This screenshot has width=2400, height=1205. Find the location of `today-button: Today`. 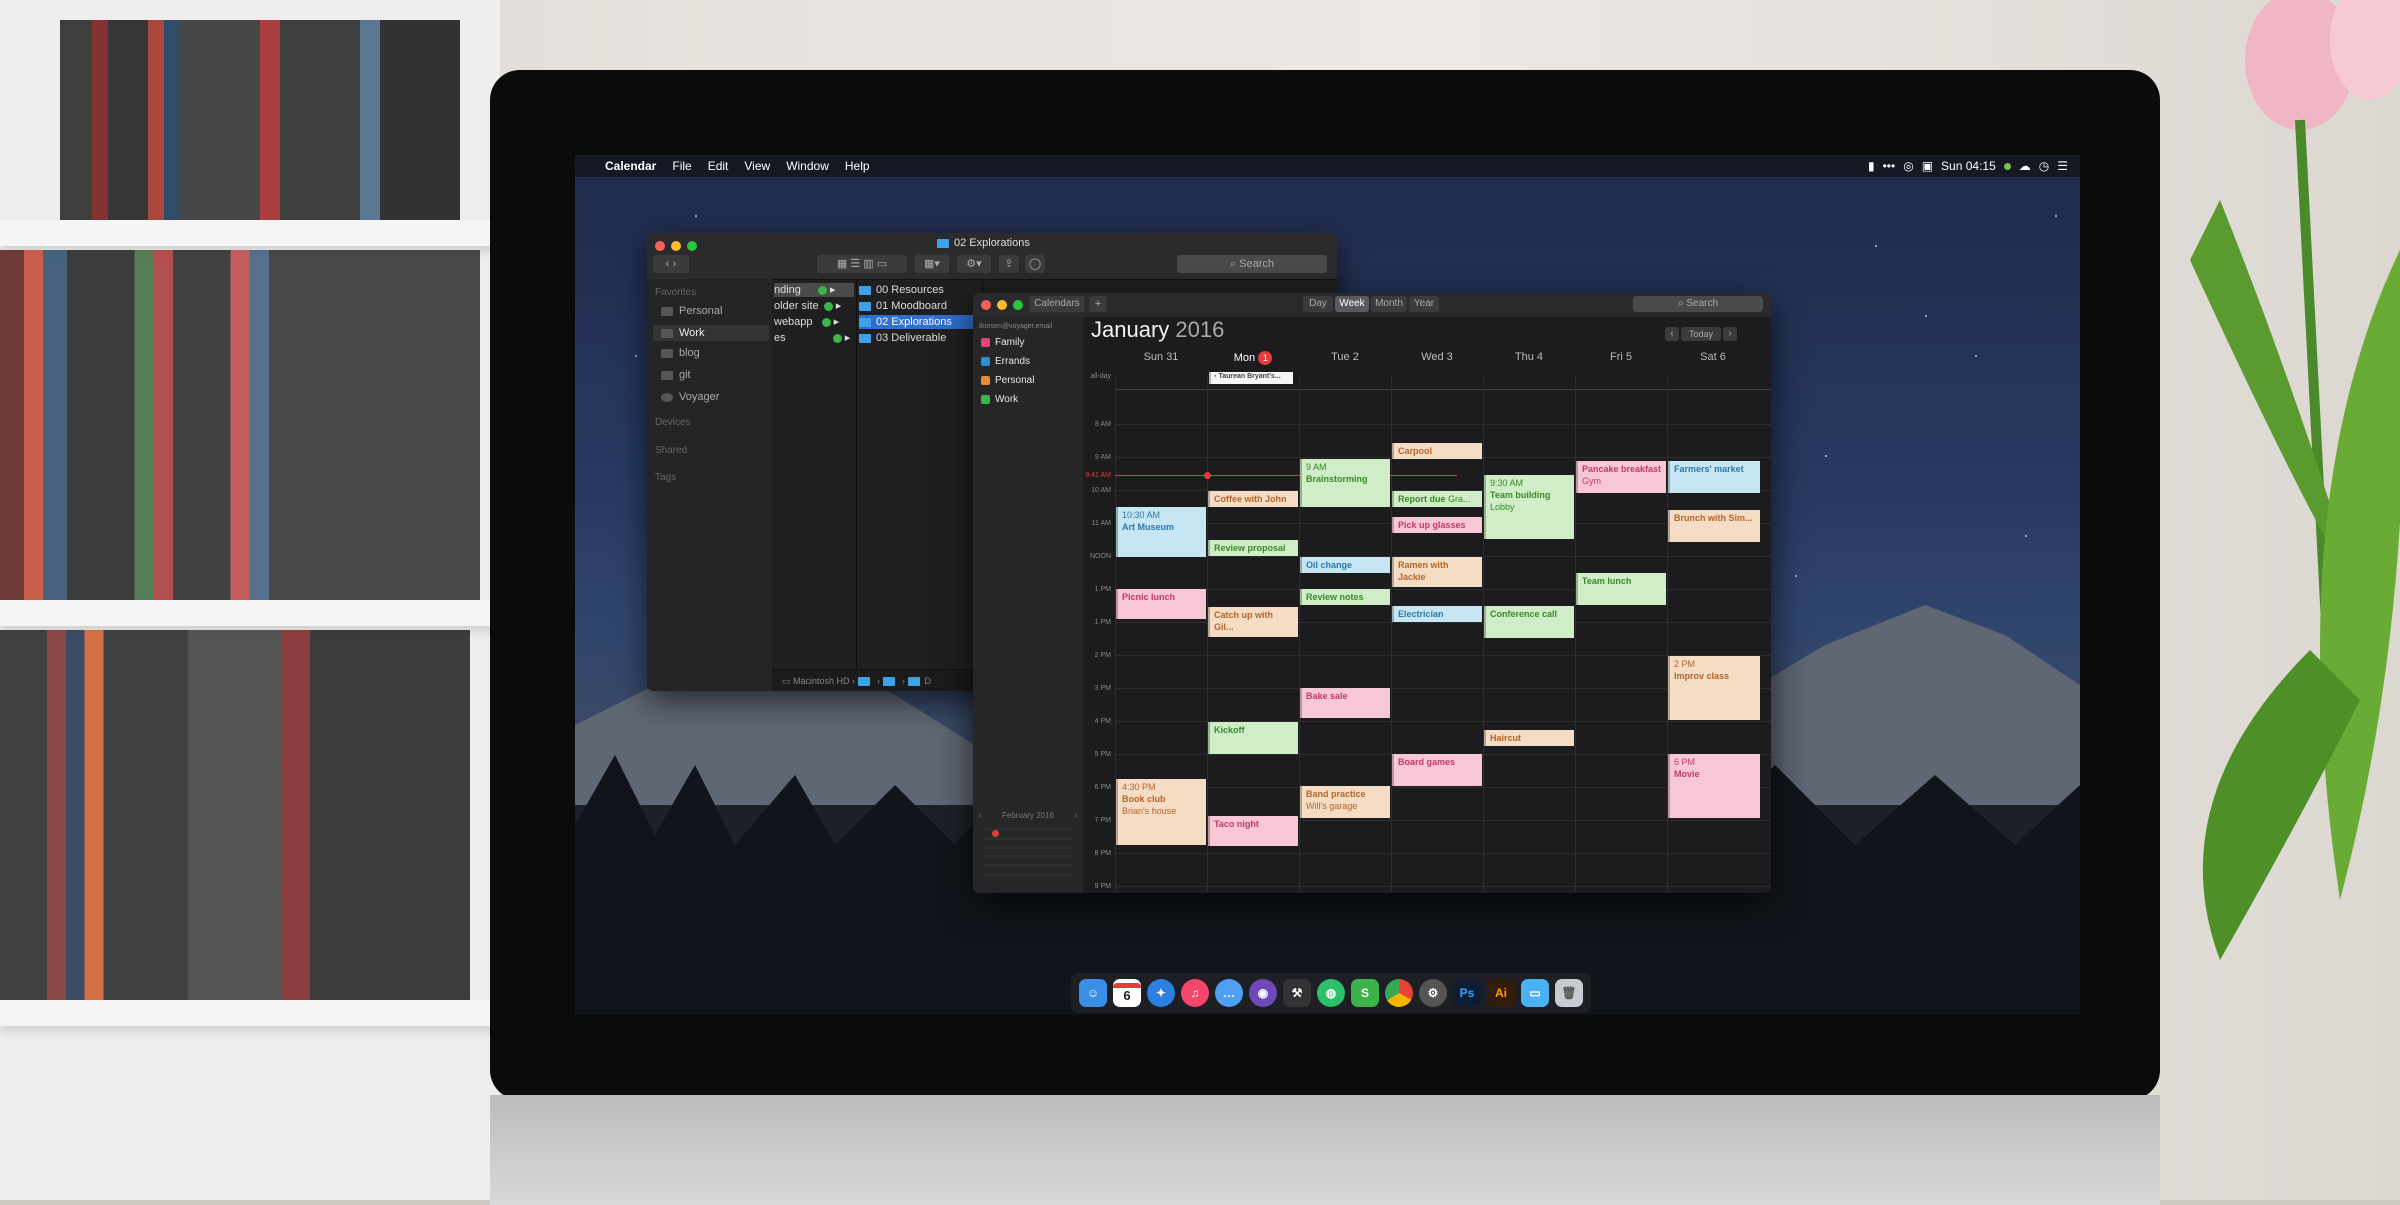

today-button: Today is located at coordinates (1701, 334).